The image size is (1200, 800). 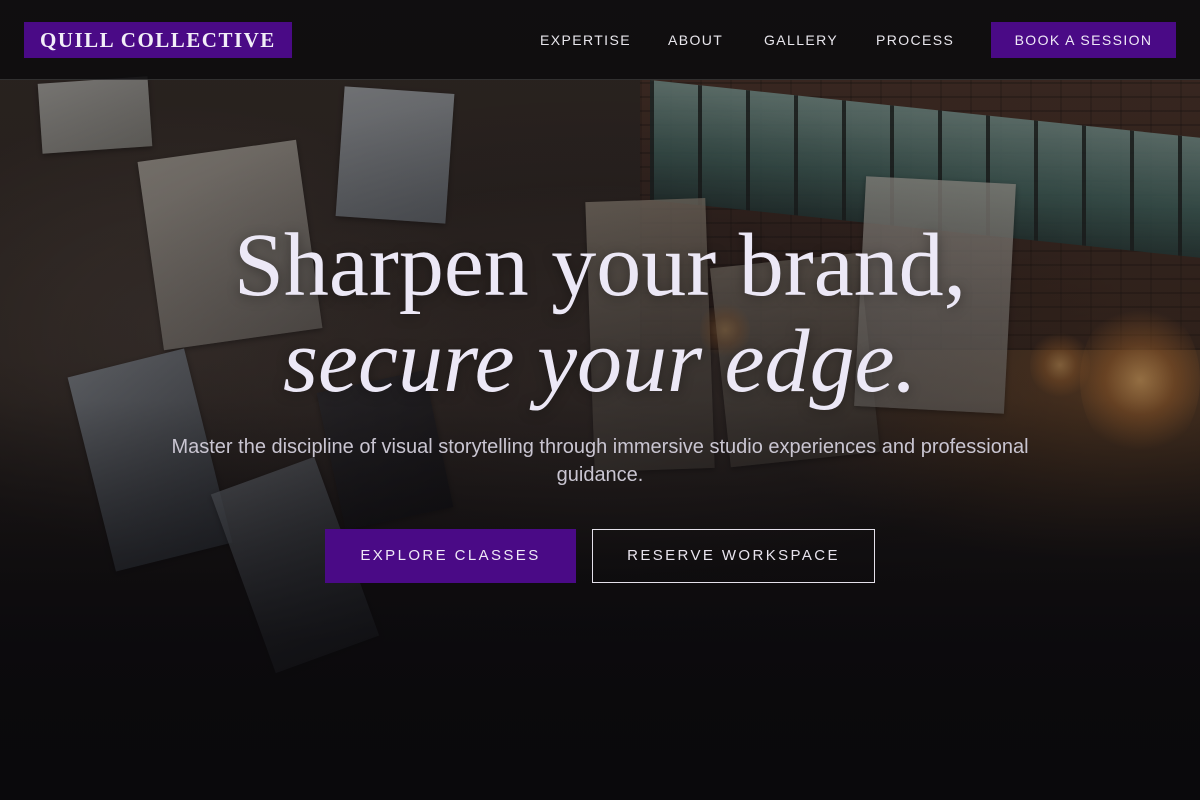 I want to click on brand-logo: QUILL COLLECTIVE, so click(x=158, y=40).